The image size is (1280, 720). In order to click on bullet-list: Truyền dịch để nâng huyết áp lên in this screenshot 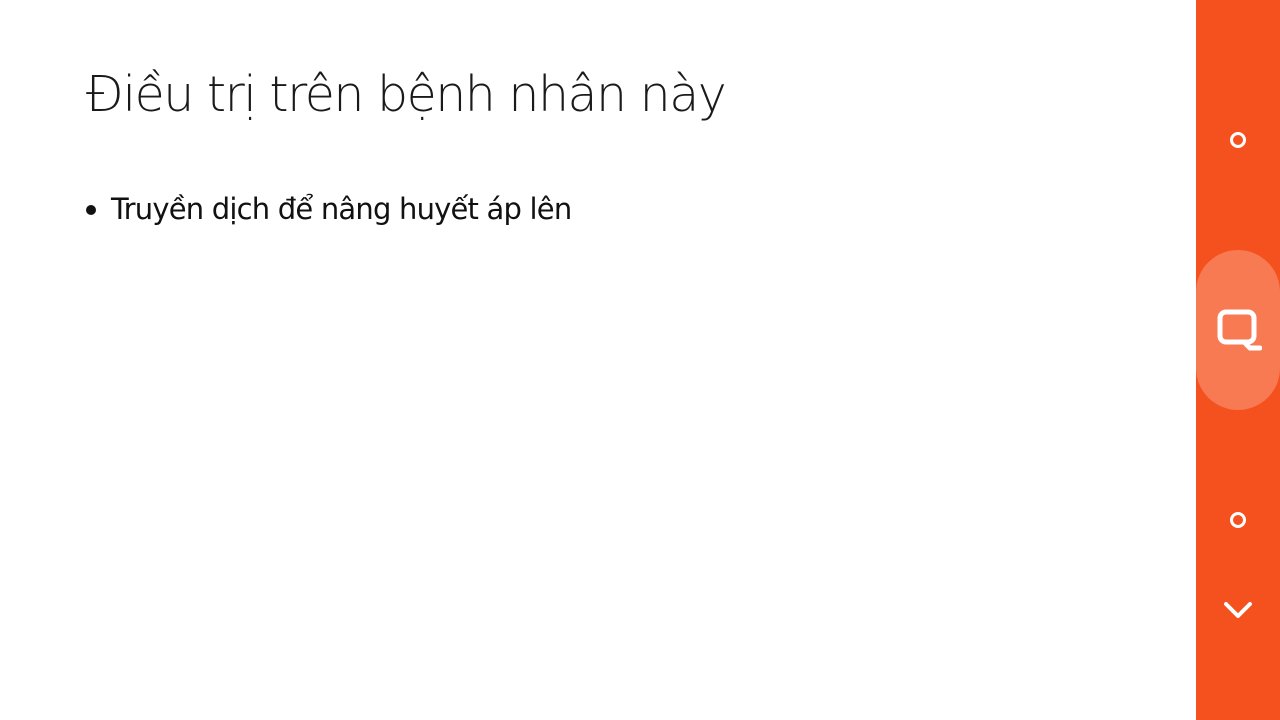, I will do `click(329, 209)`.